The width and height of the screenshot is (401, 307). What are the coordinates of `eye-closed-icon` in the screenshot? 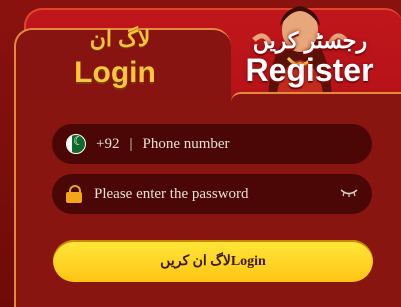 It's located at (349, 193).